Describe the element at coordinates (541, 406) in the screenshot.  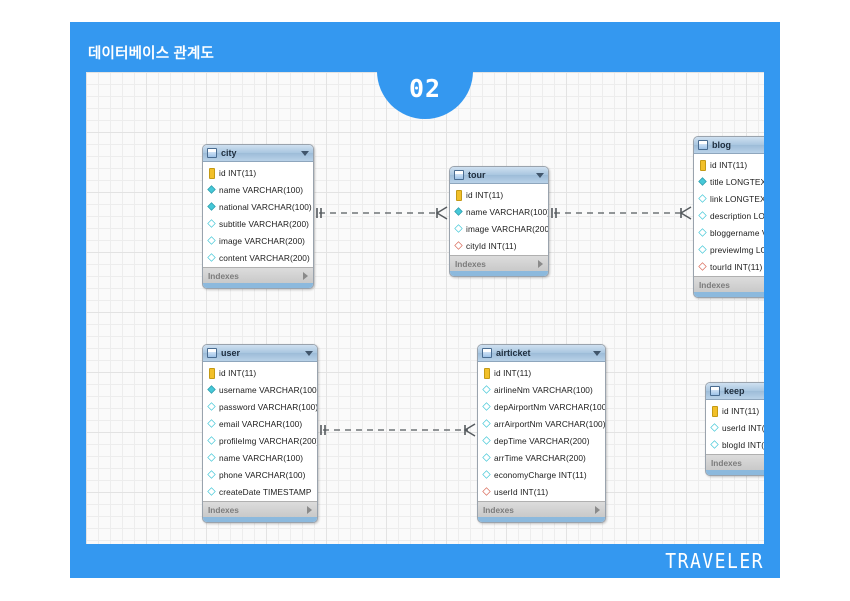
I see `column-row: depAirportNm VARCHAR(100)` at that location.